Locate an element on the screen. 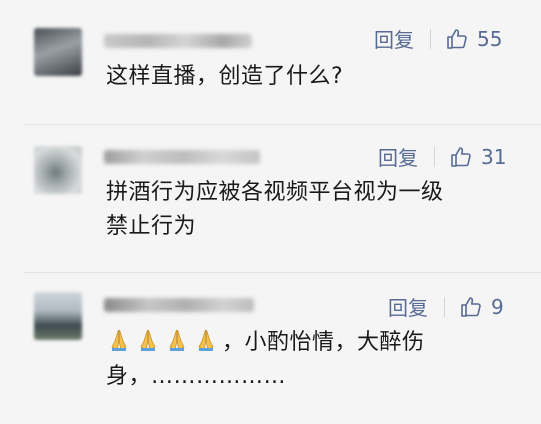 The image size is (541, 424). comment-actions: 回复 9 is located at coordinates (446, 306).